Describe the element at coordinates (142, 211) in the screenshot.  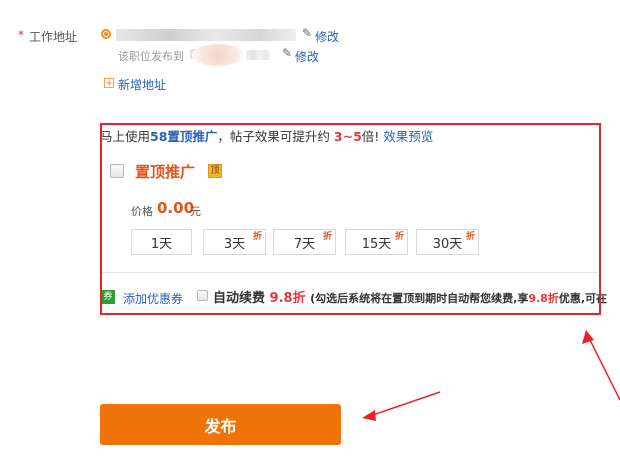
I see `price-label: 价格` at that location.